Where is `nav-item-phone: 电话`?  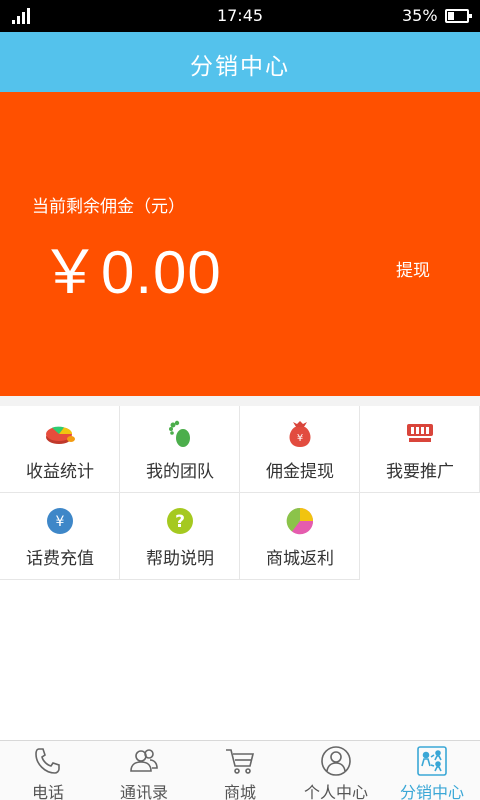 nav-item-phone: 电话 is located at coordinates (48, 770).